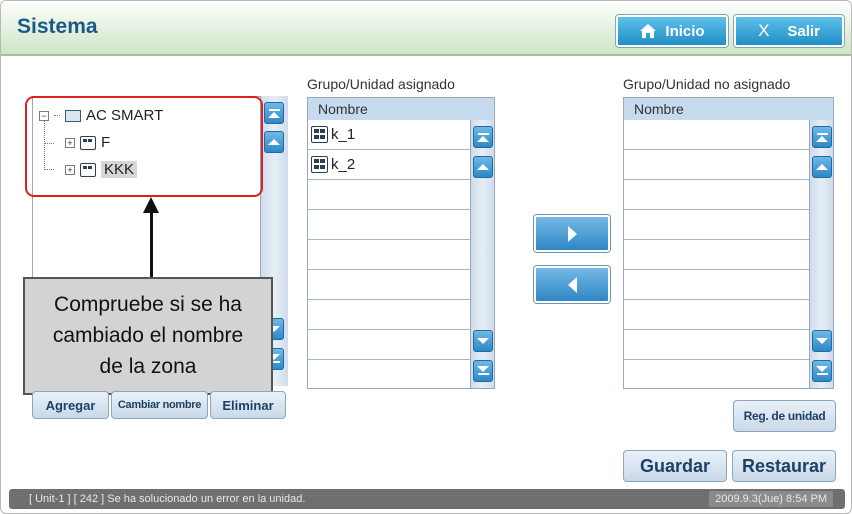 This screenshot has height=514, width=852. I want to click on callout-line: cambiado el nombre, so click(148, 335).